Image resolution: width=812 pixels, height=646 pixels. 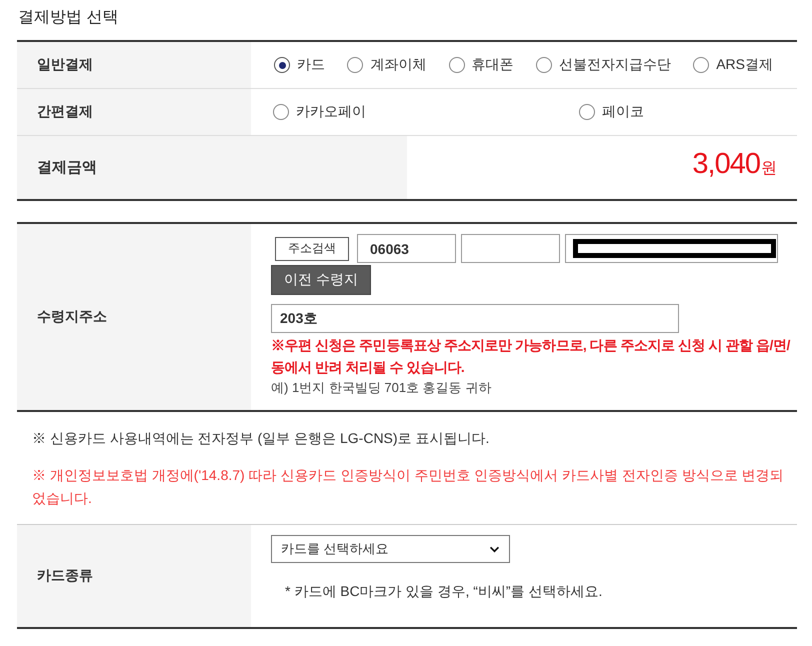 What do you see at coordinates (688, 112) in the screenshot?
I see `radio-option: 페이코` at bounding box center [688, 112].